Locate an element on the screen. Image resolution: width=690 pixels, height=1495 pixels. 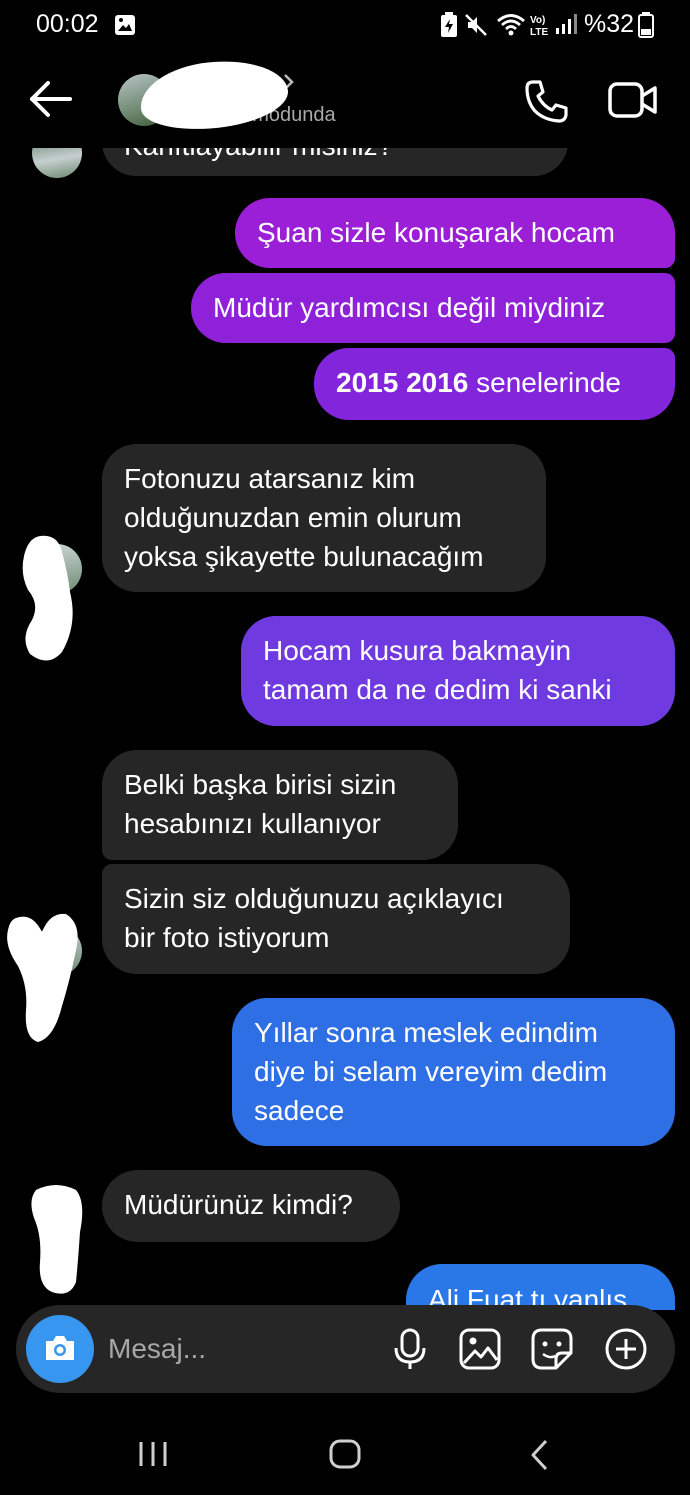
signal-icon is located at coordinates (566, 24).